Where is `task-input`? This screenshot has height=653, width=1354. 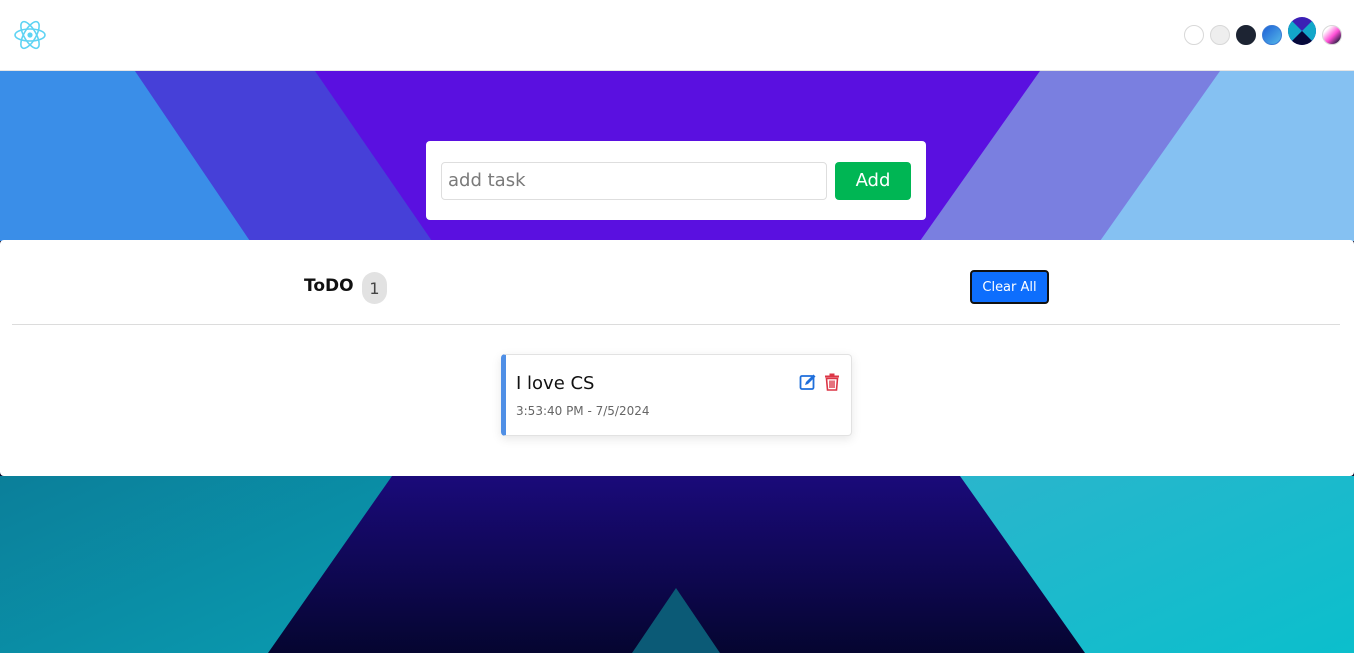 task-input is located at coordinates (634, 180).